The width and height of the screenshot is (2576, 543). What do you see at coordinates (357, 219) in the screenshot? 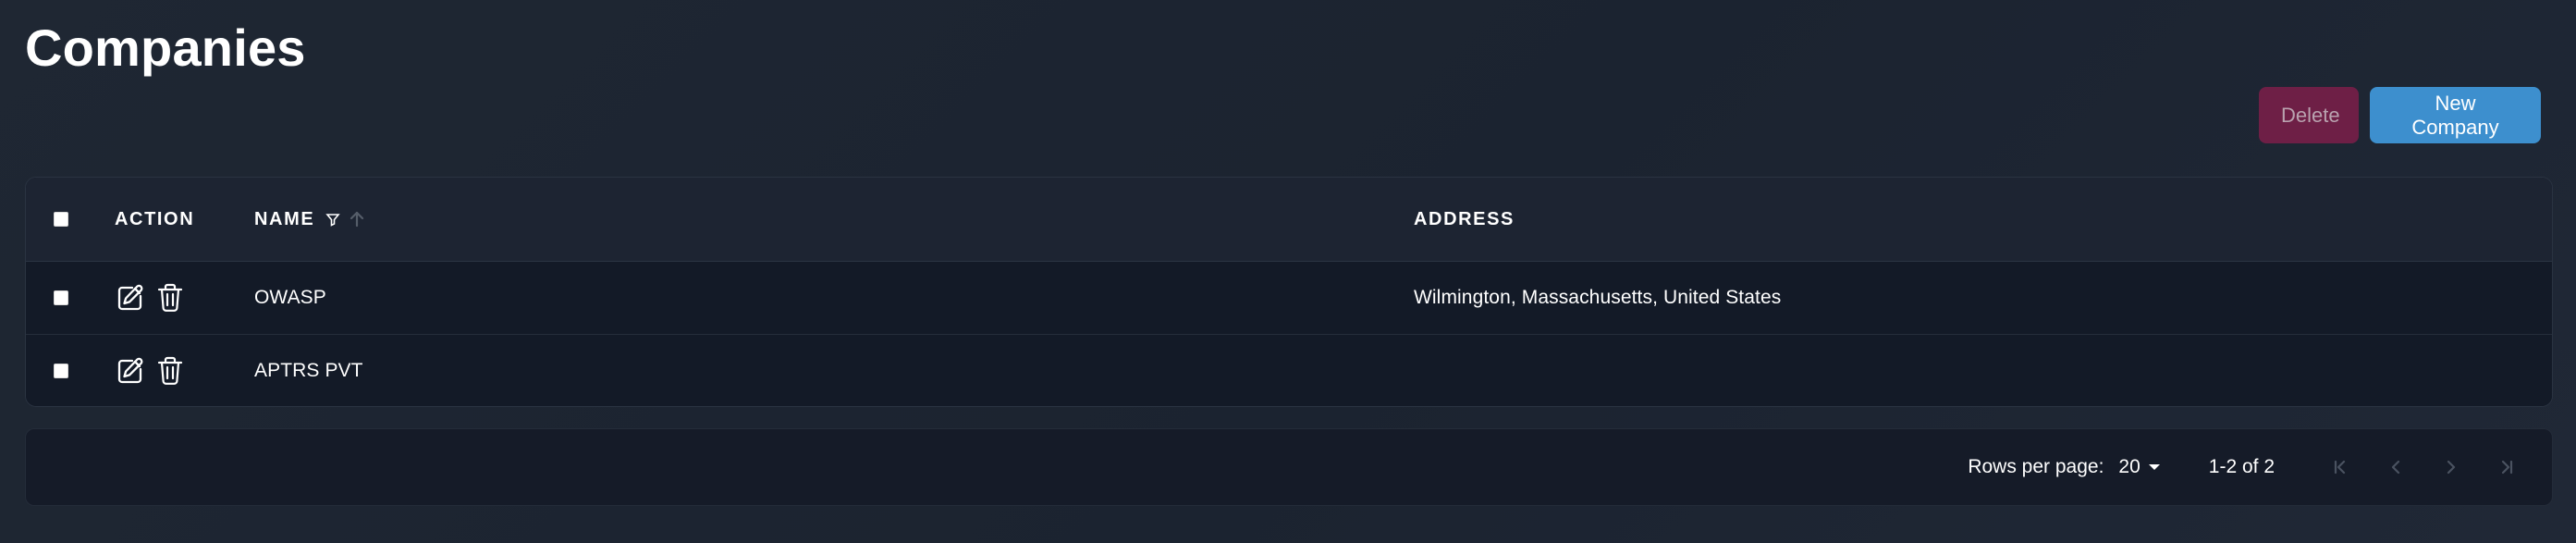
I see `sort-up-icon` at bounding box center [357, 219].